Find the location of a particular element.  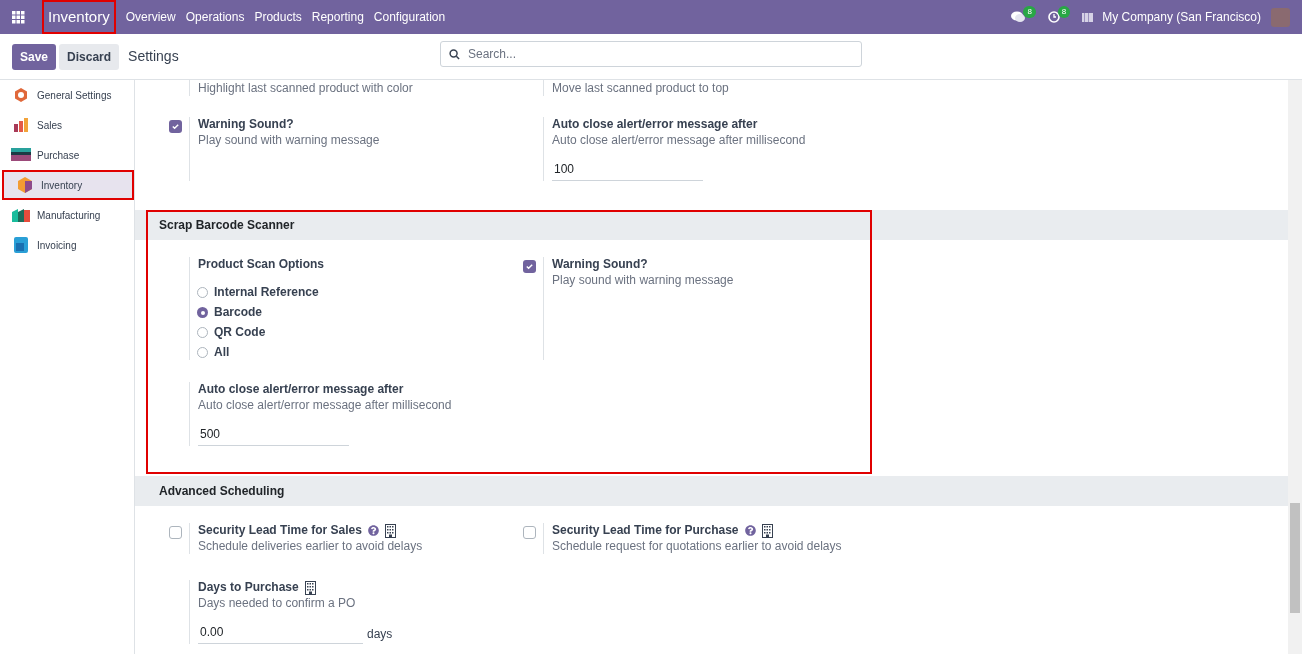

sidebar-item: Invoicing is located at coordinates (67, 245).